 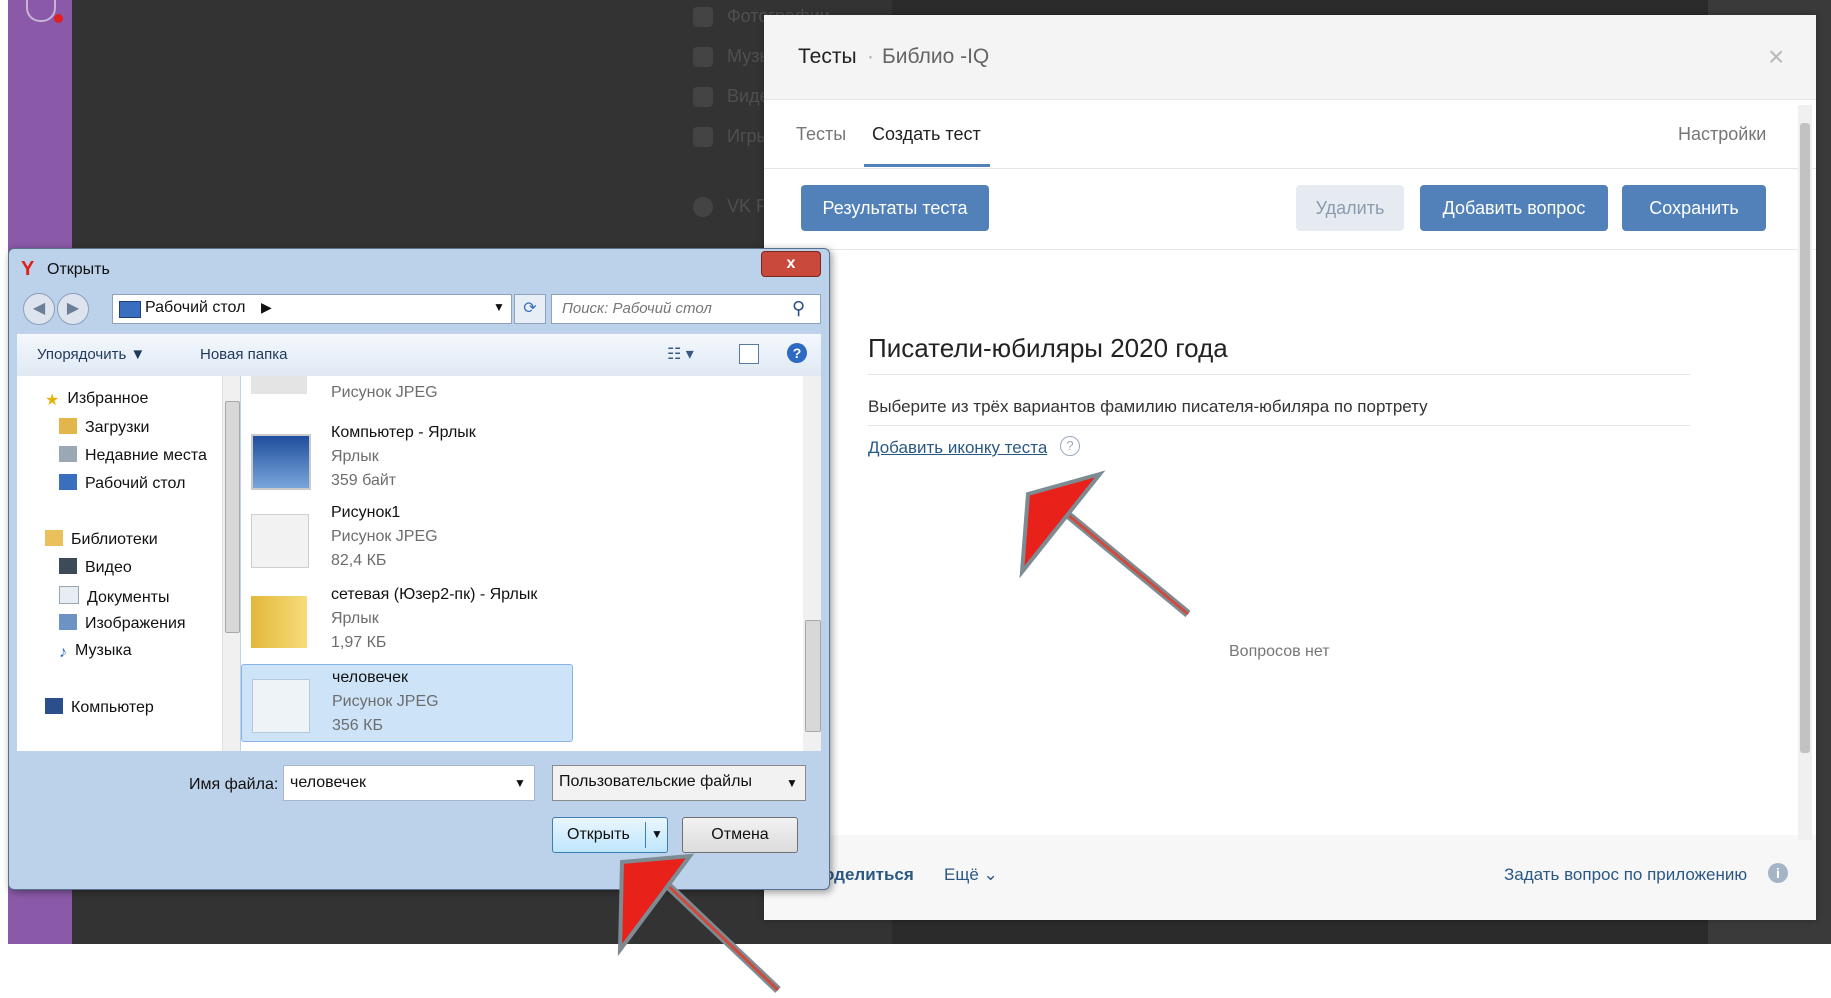 What do you see at coordinates (407, 703) in the screenshot?
I see `list-item-selected: человечек Рисунок JPEG 356 КБ` at bounding box center [407, 703].